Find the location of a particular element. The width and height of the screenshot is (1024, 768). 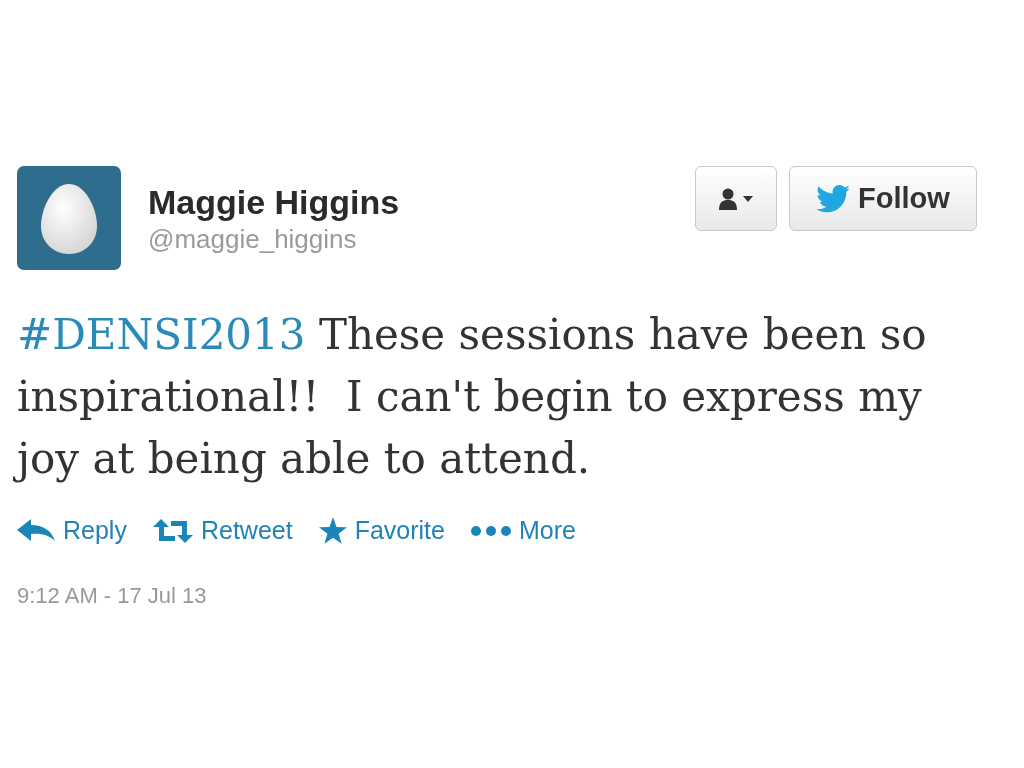

follow-button: Follow is located at coordinates (883, 198).